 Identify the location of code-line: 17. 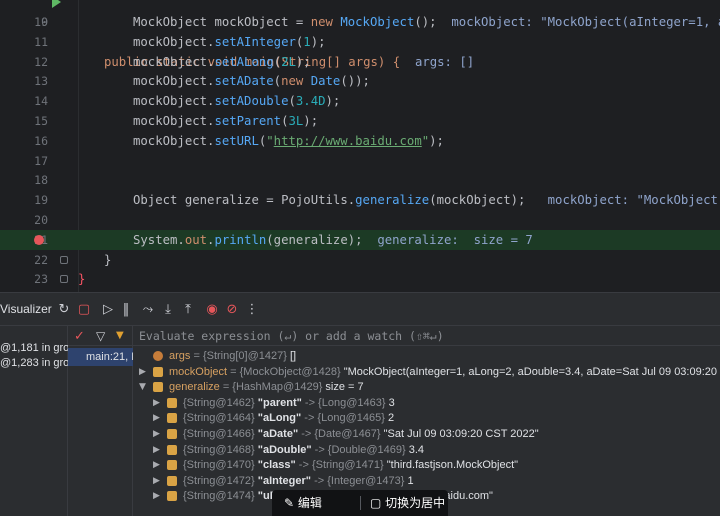
(360, 161).